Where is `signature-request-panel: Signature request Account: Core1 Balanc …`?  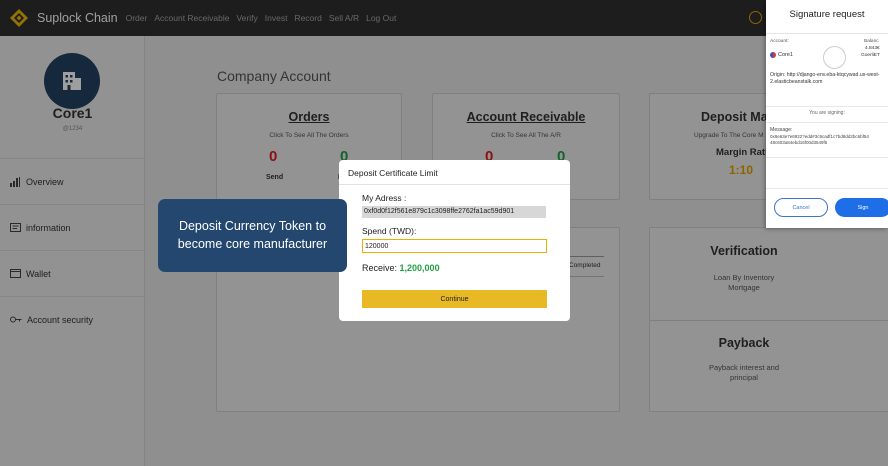
signature-request-panel: Signature request Account: Core1 Balanc … is located at coordinates (827, 114).